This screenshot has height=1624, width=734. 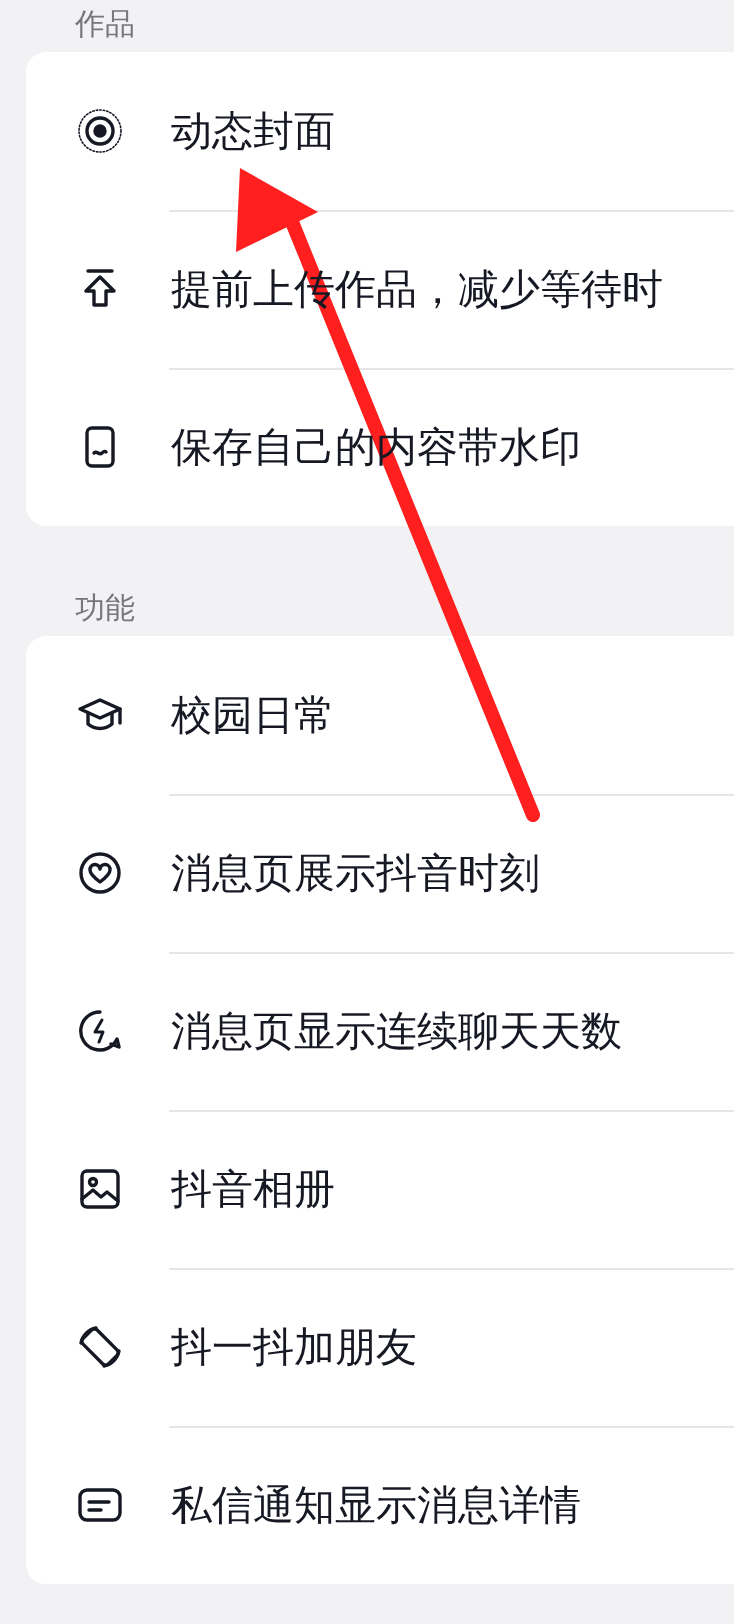 What do you see at coordinates (253, 715) in the screenshot?
I see `setting-label: 校园日常` at bounding box center [253, 715].